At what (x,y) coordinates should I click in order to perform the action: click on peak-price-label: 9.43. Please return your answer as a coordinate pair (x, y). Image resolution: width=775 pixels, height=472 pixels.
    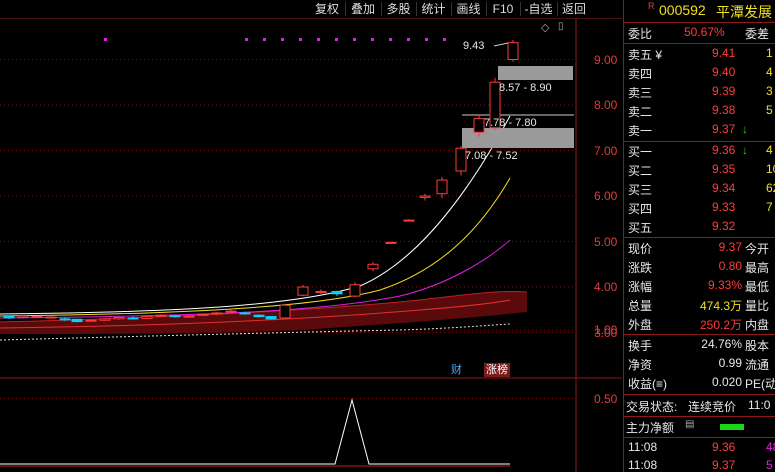
    Looking at the image, I should click on (474, 46).